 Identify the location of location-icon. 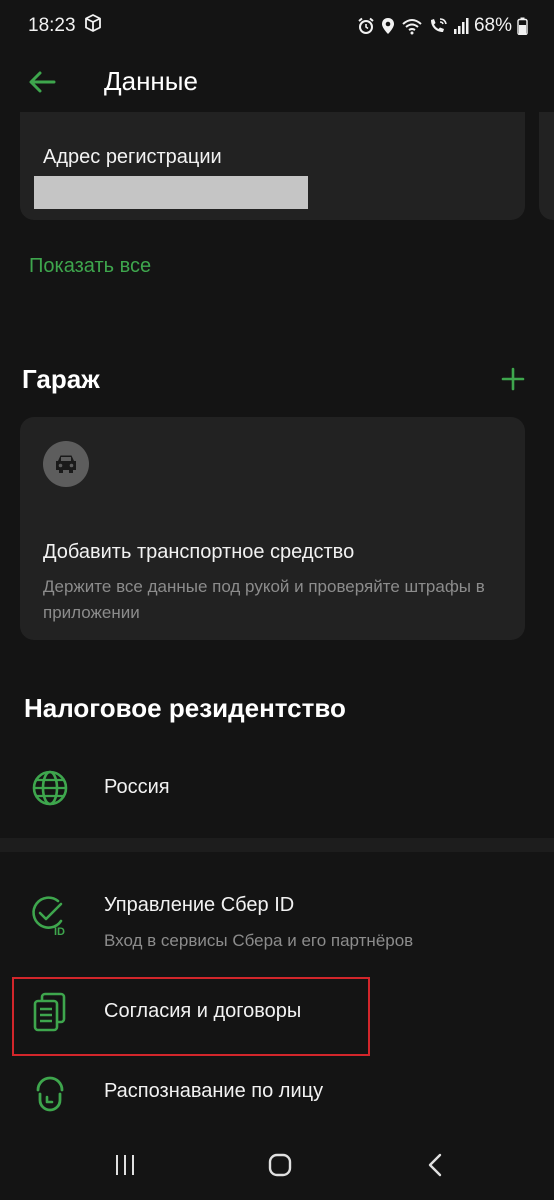
(388, 26).